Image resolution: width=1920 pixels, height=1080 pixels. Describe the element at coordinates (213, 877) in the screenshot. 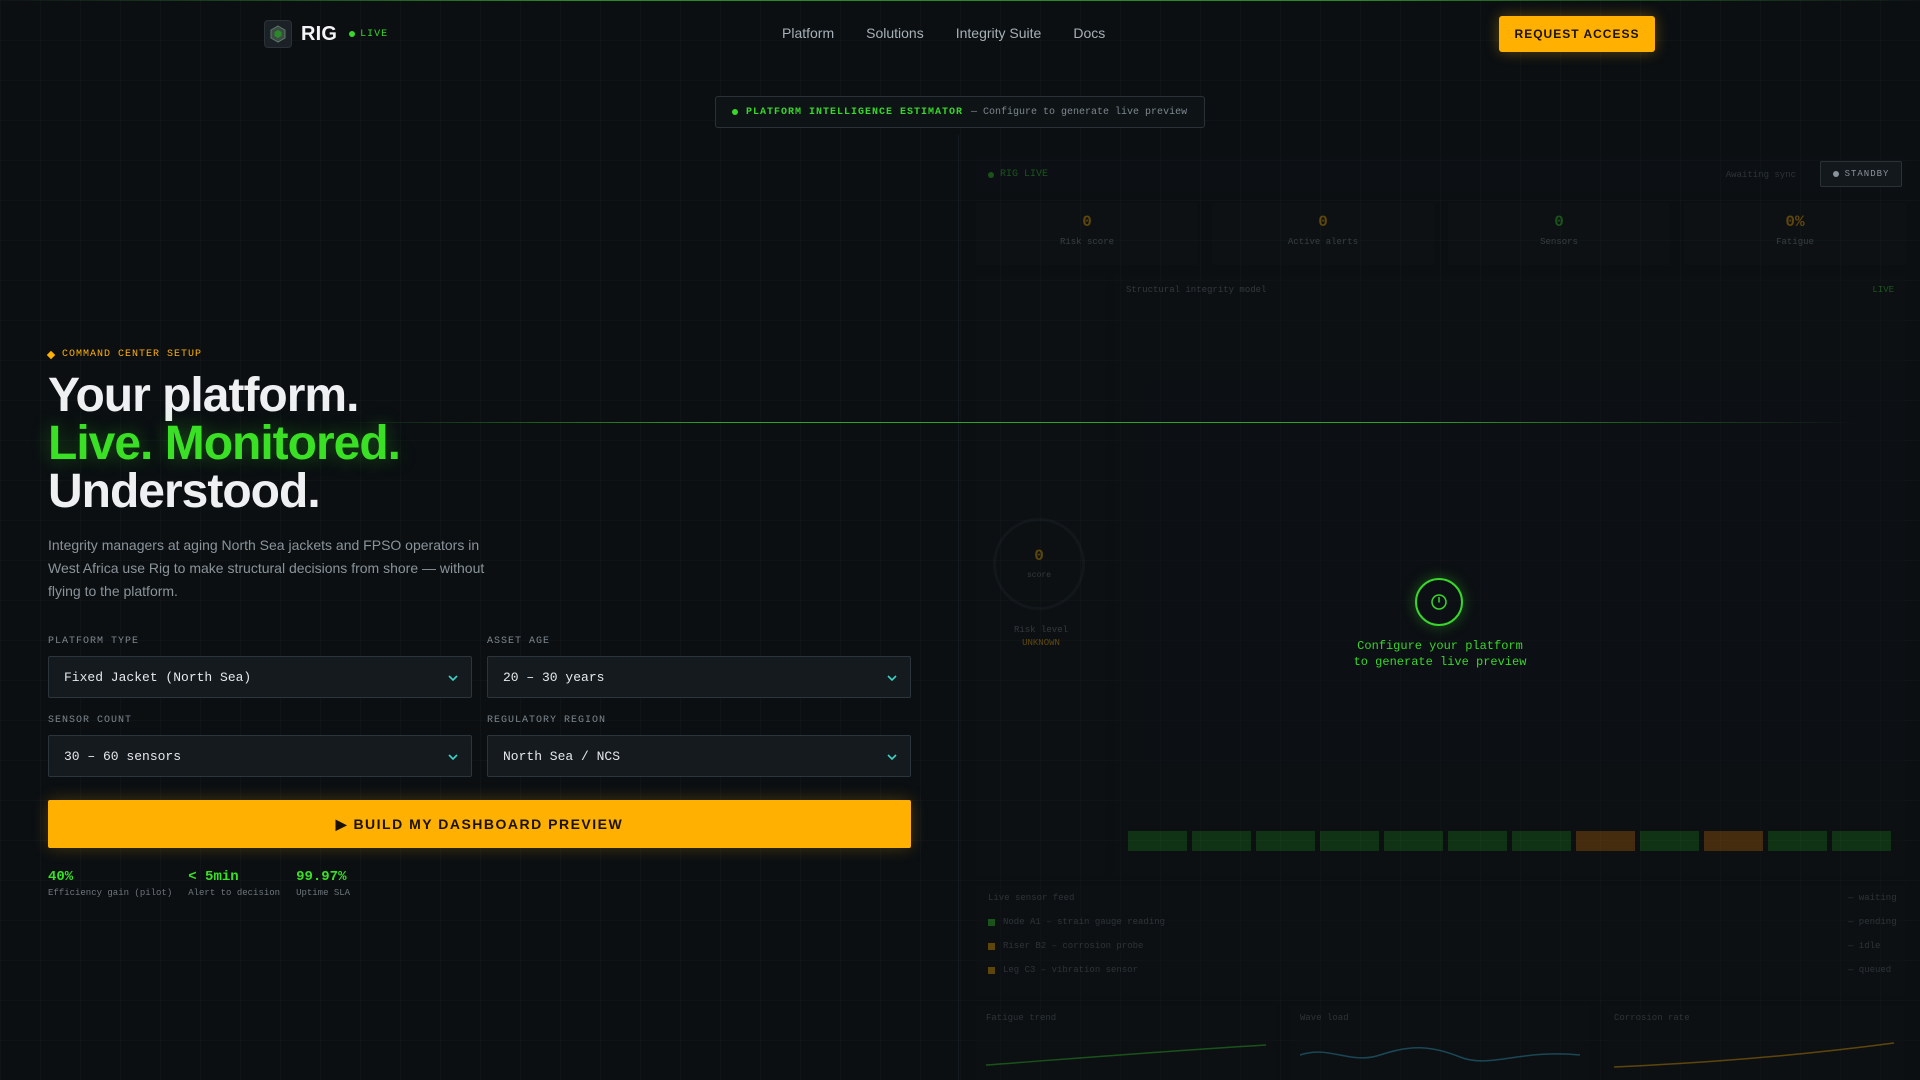

I see `stat-value: < 5min` at that location.